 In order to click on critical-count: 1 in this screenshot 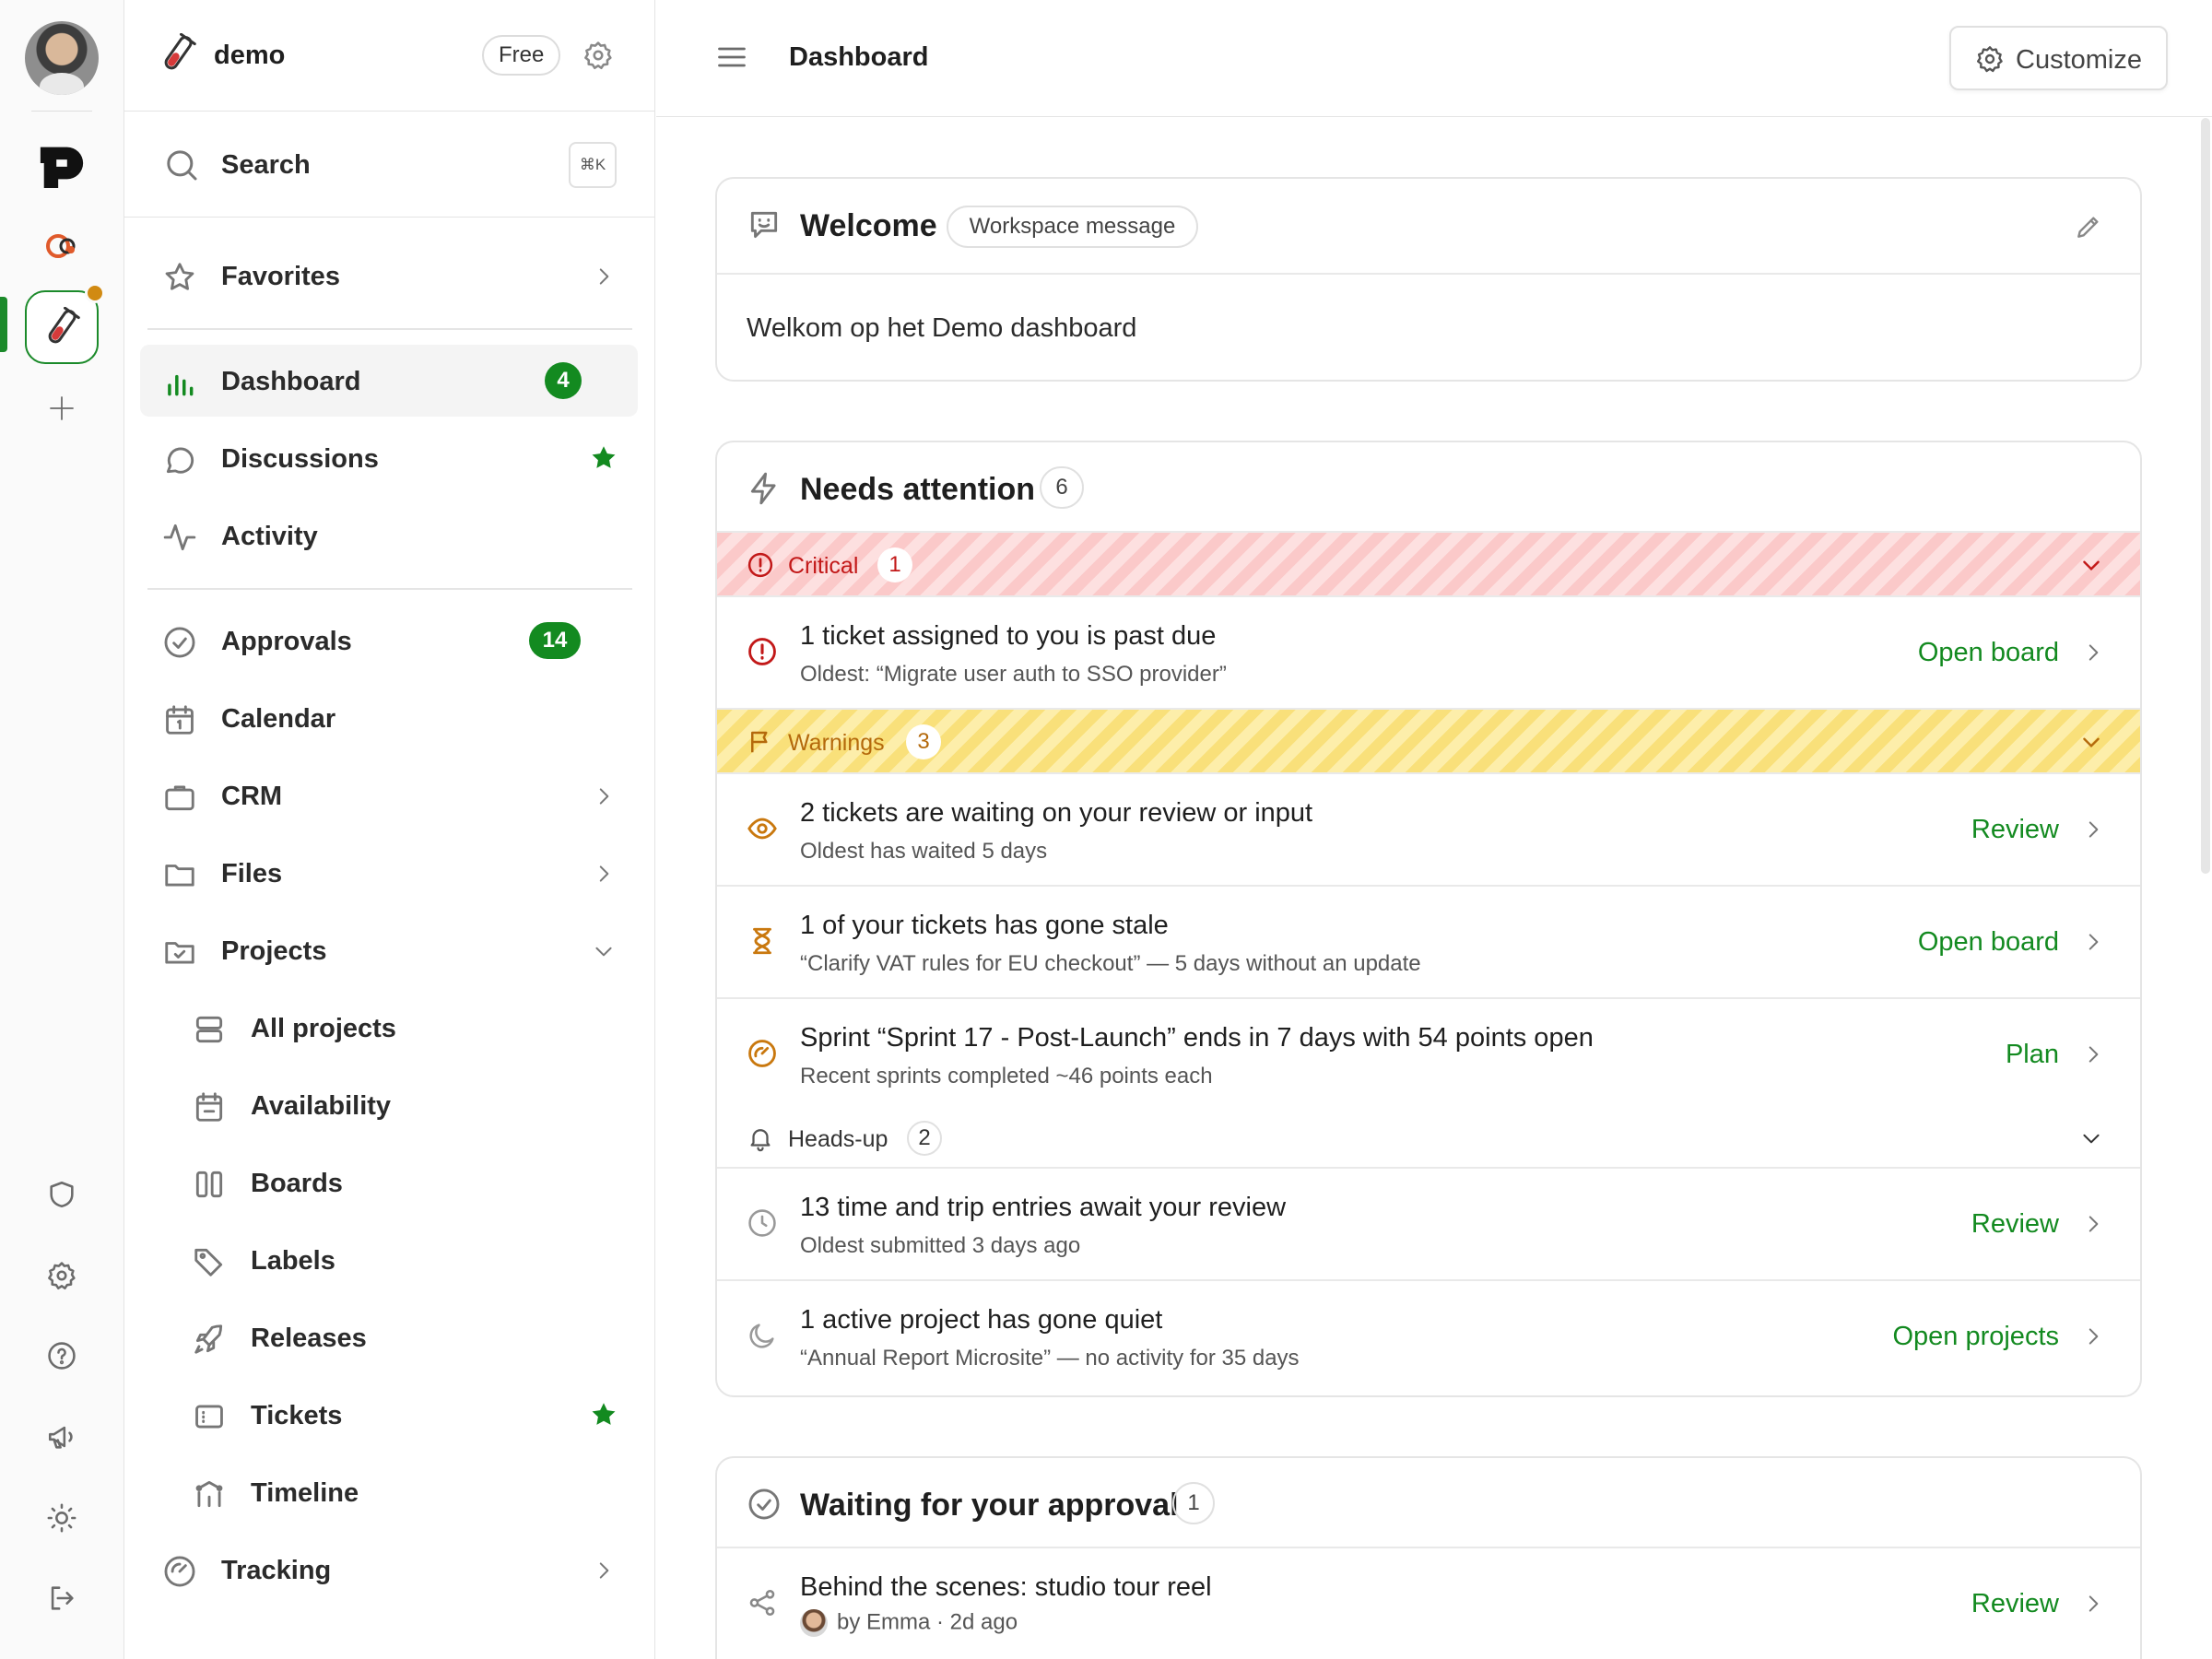, I will do `click(894, 564)`.